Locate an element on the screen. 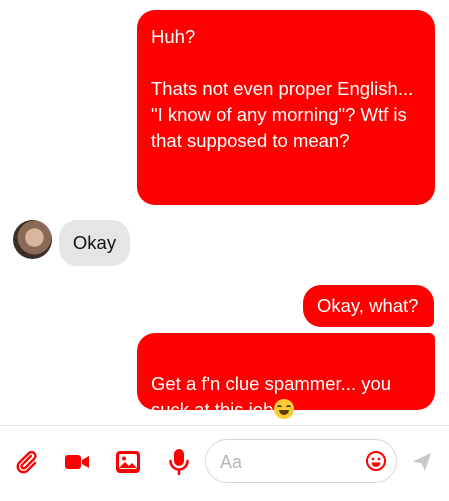  emoji-button is located at coordinates (376, 461).